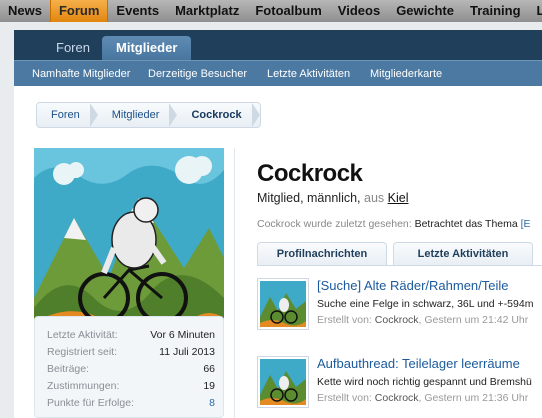 This screenshot has height=418, width=542. Describe the element at coordinates (334, 224) in the screenshot. I see `last-seen-label: Cockrock wurde zuletzt gesehen:` at that location.